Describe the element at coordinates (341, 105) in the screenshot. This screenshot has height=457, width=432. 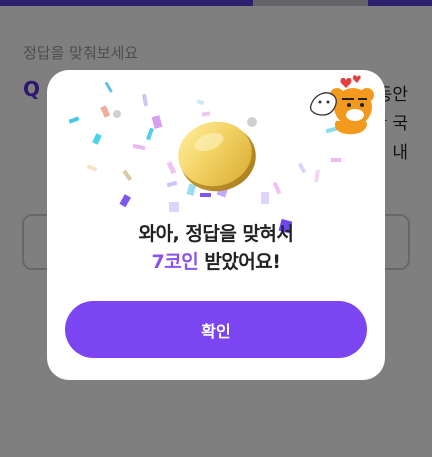
I see `ryan-character-icon` at that location.